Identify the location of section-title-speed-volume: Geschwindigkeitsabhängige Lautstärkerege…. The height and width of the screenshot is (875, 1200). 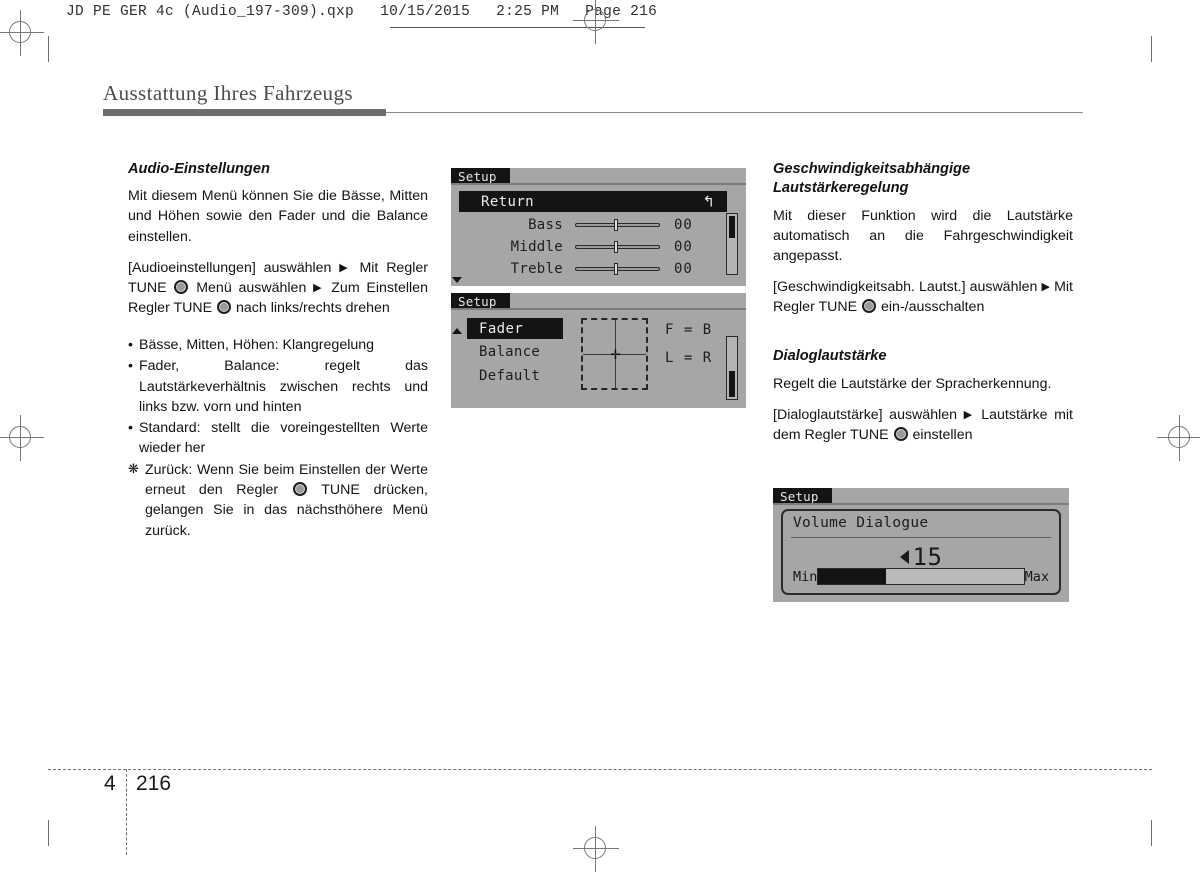
(872, 179).